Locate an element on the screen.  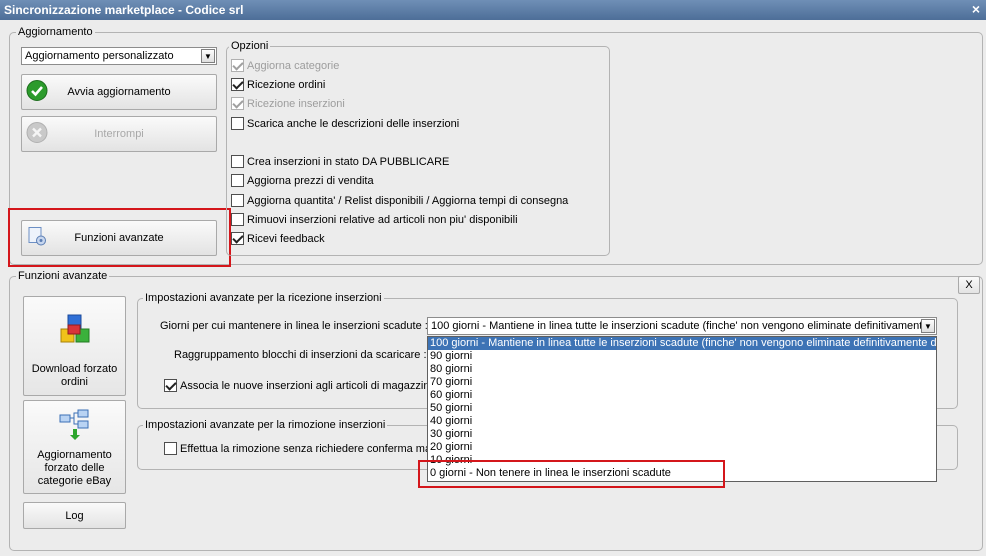
window-close-button: × is located at coordinates (976, 9).